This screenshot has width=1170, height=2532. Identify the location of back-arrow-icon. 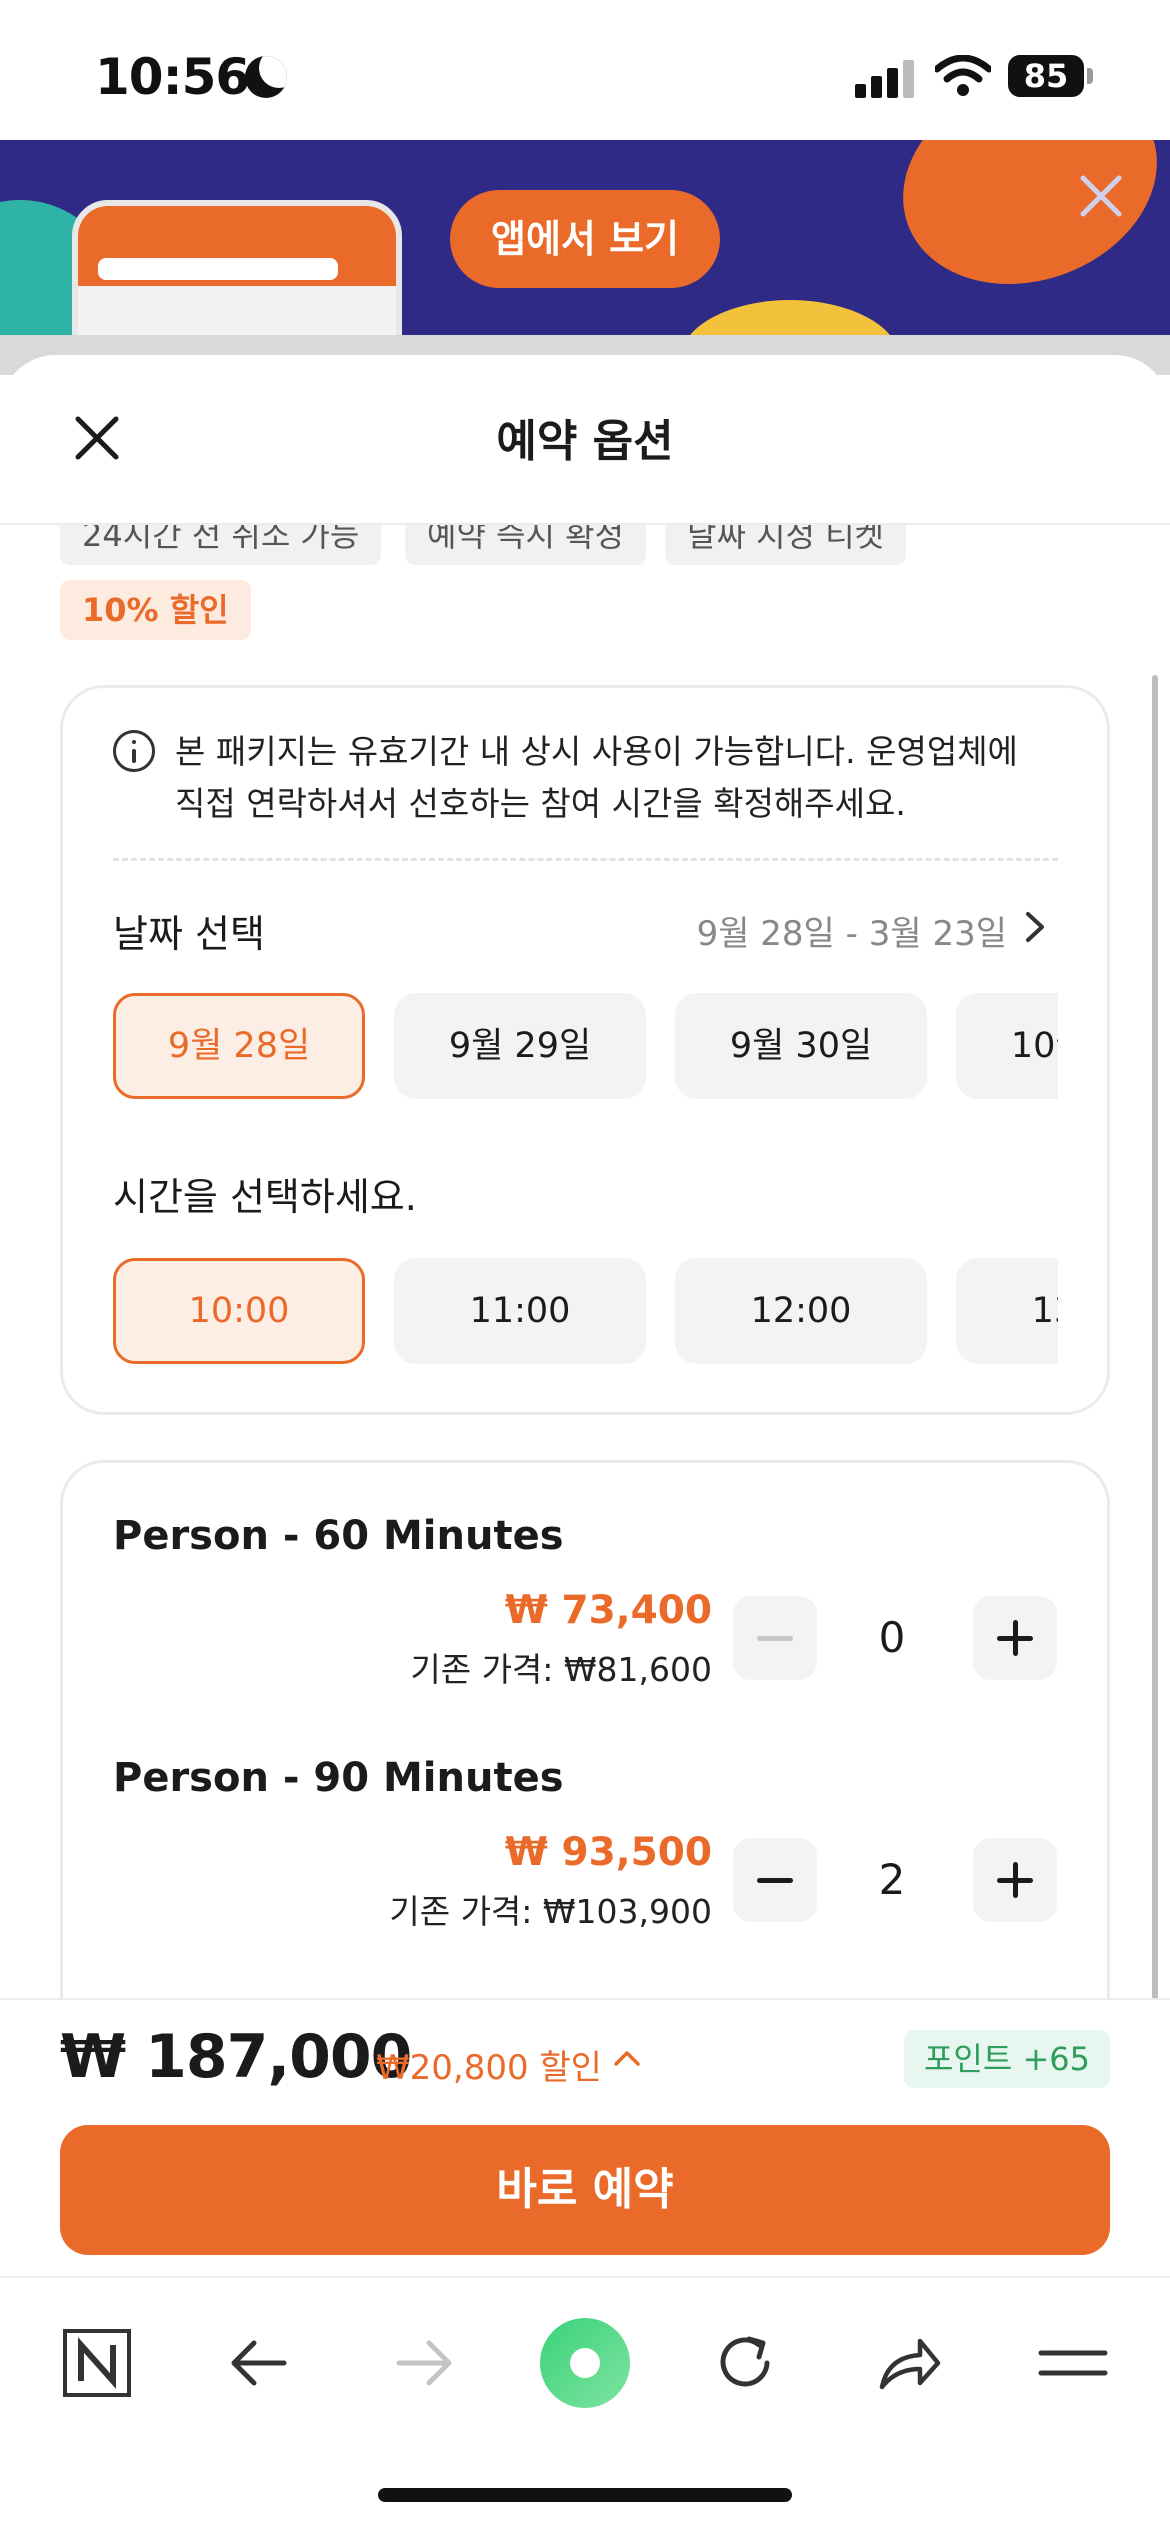
(260, 2363).